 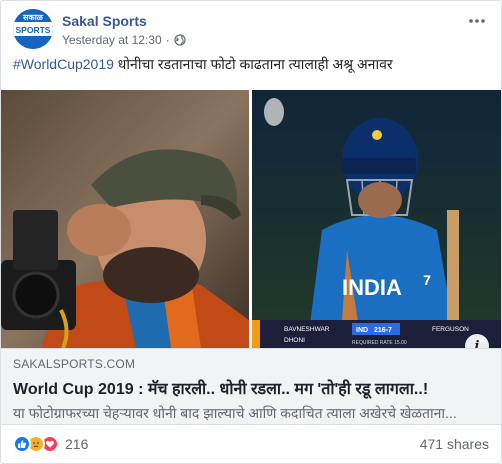 What do you see at coordinates (76, 444) in the screenshot?
I see `reaction-count: 216` at bounding box center [76, 444].